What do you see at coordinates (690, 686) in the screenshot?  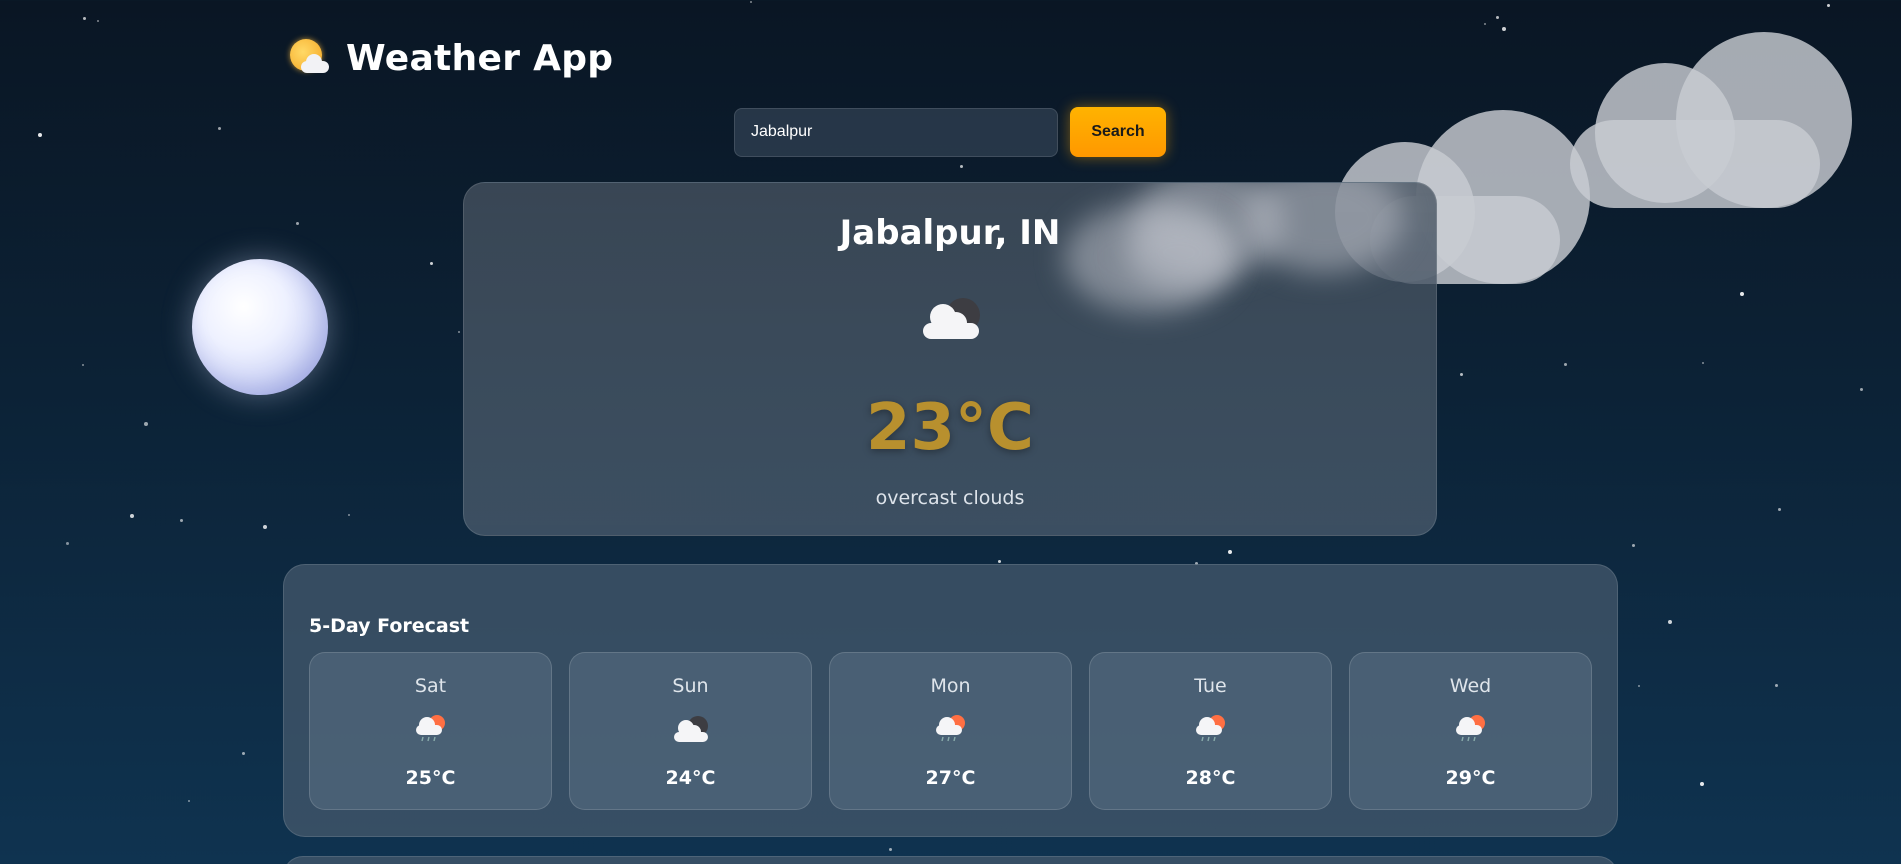 I see `forecast-day-name: Sun` at bounding box center [690, 686].